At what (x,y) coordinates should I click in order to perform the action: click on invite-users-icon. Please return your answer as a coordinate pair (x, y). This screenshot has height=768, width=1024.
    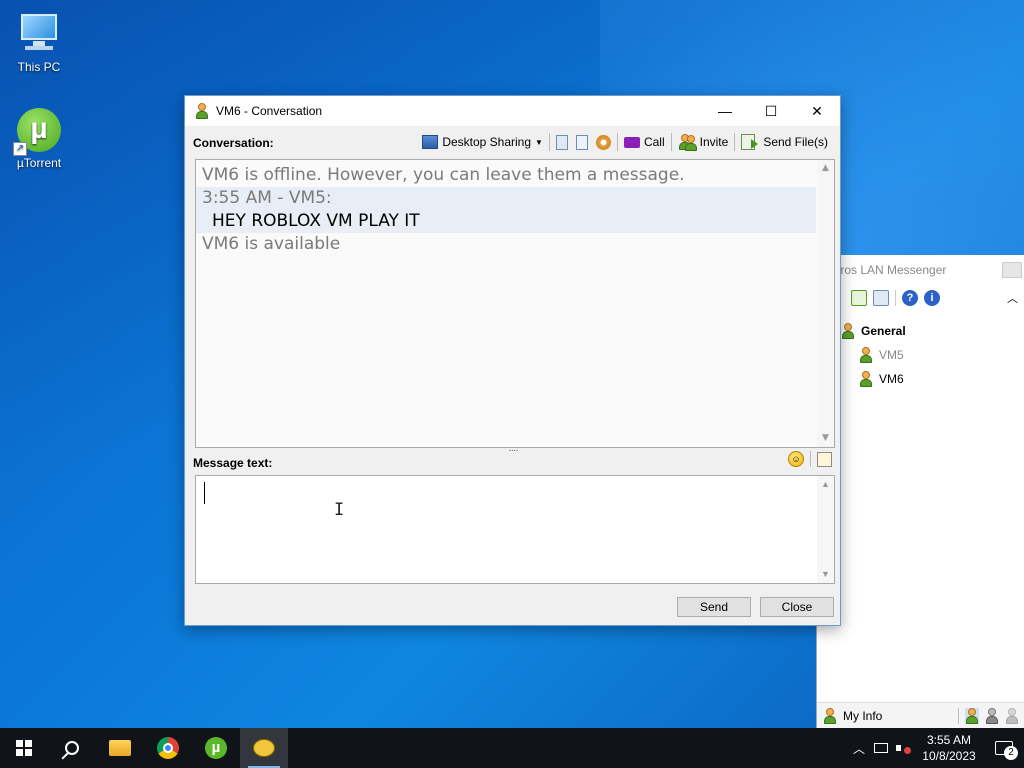
    Looking at the image, I should click on (687, 142).